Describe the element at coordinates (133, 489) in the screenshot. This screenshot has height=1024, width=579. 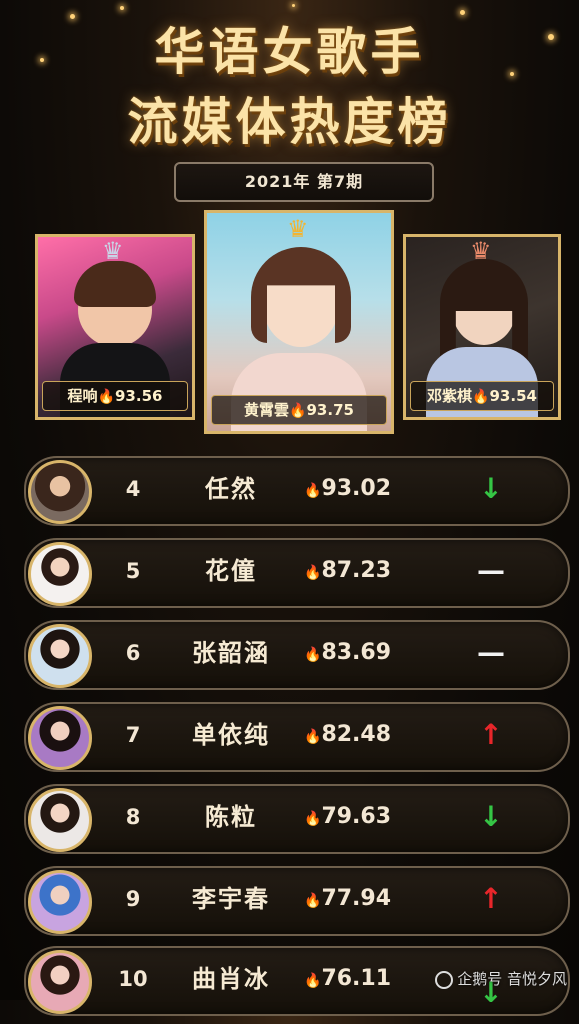
I see `rank-number: 4` at that location.